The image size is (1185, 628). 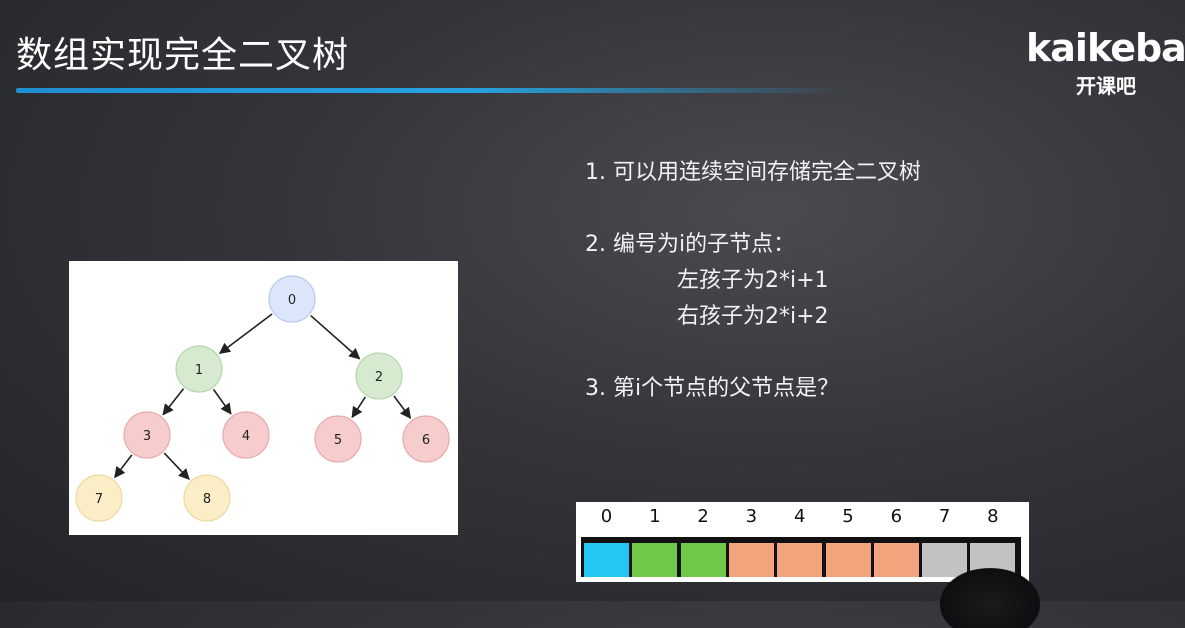 I want to click on tree-node-label: 3, so click(x=147, y=436).